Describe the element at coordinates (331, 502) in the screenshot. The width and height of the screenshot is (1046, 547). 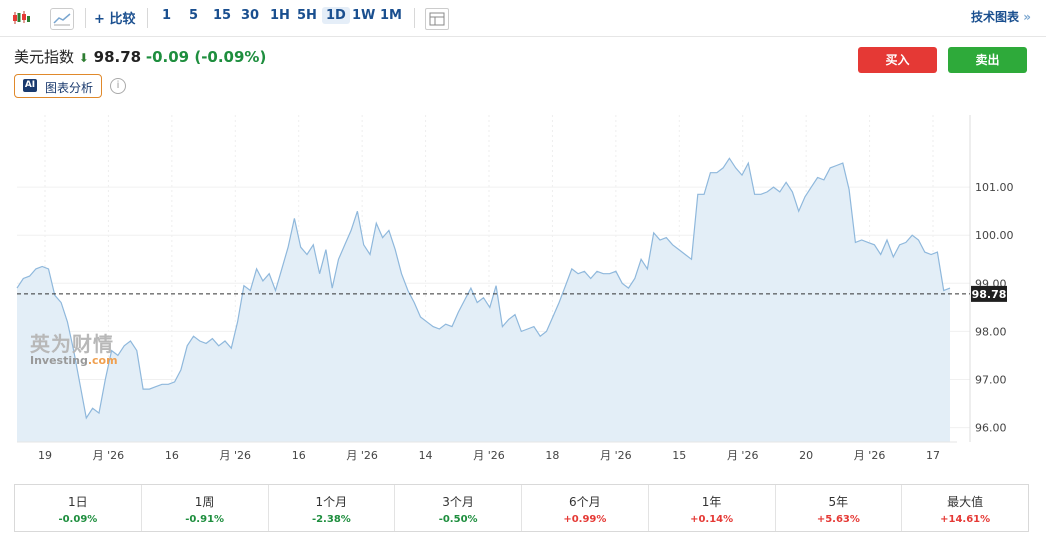
I see `perf-label: 1个月` at that location.